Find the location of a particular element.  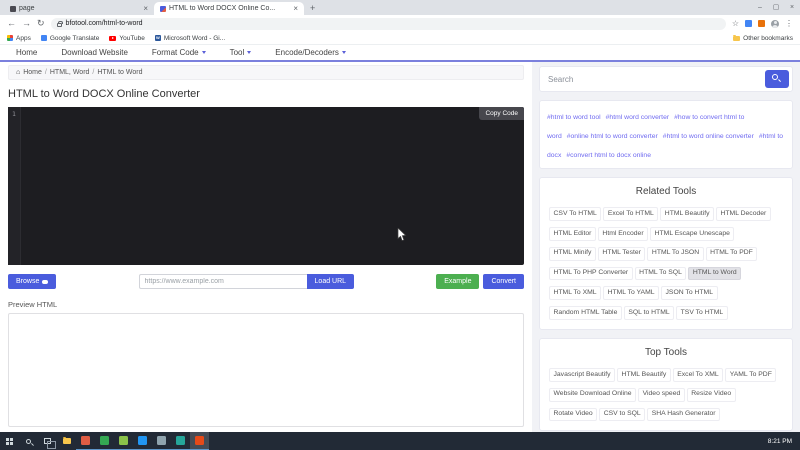

preview-label: Preview HTML is located at coordinates (33, 304).